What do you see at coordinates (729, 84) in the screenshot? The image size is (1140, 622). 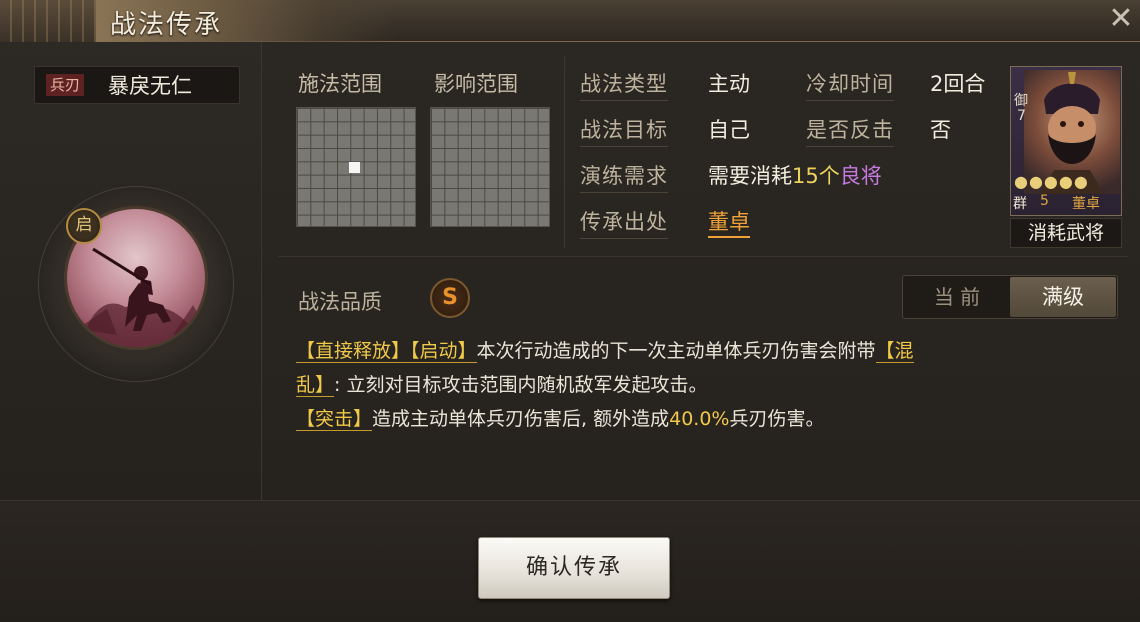 I see `skill-type-value: 主动` at bounding box center [729, 84].